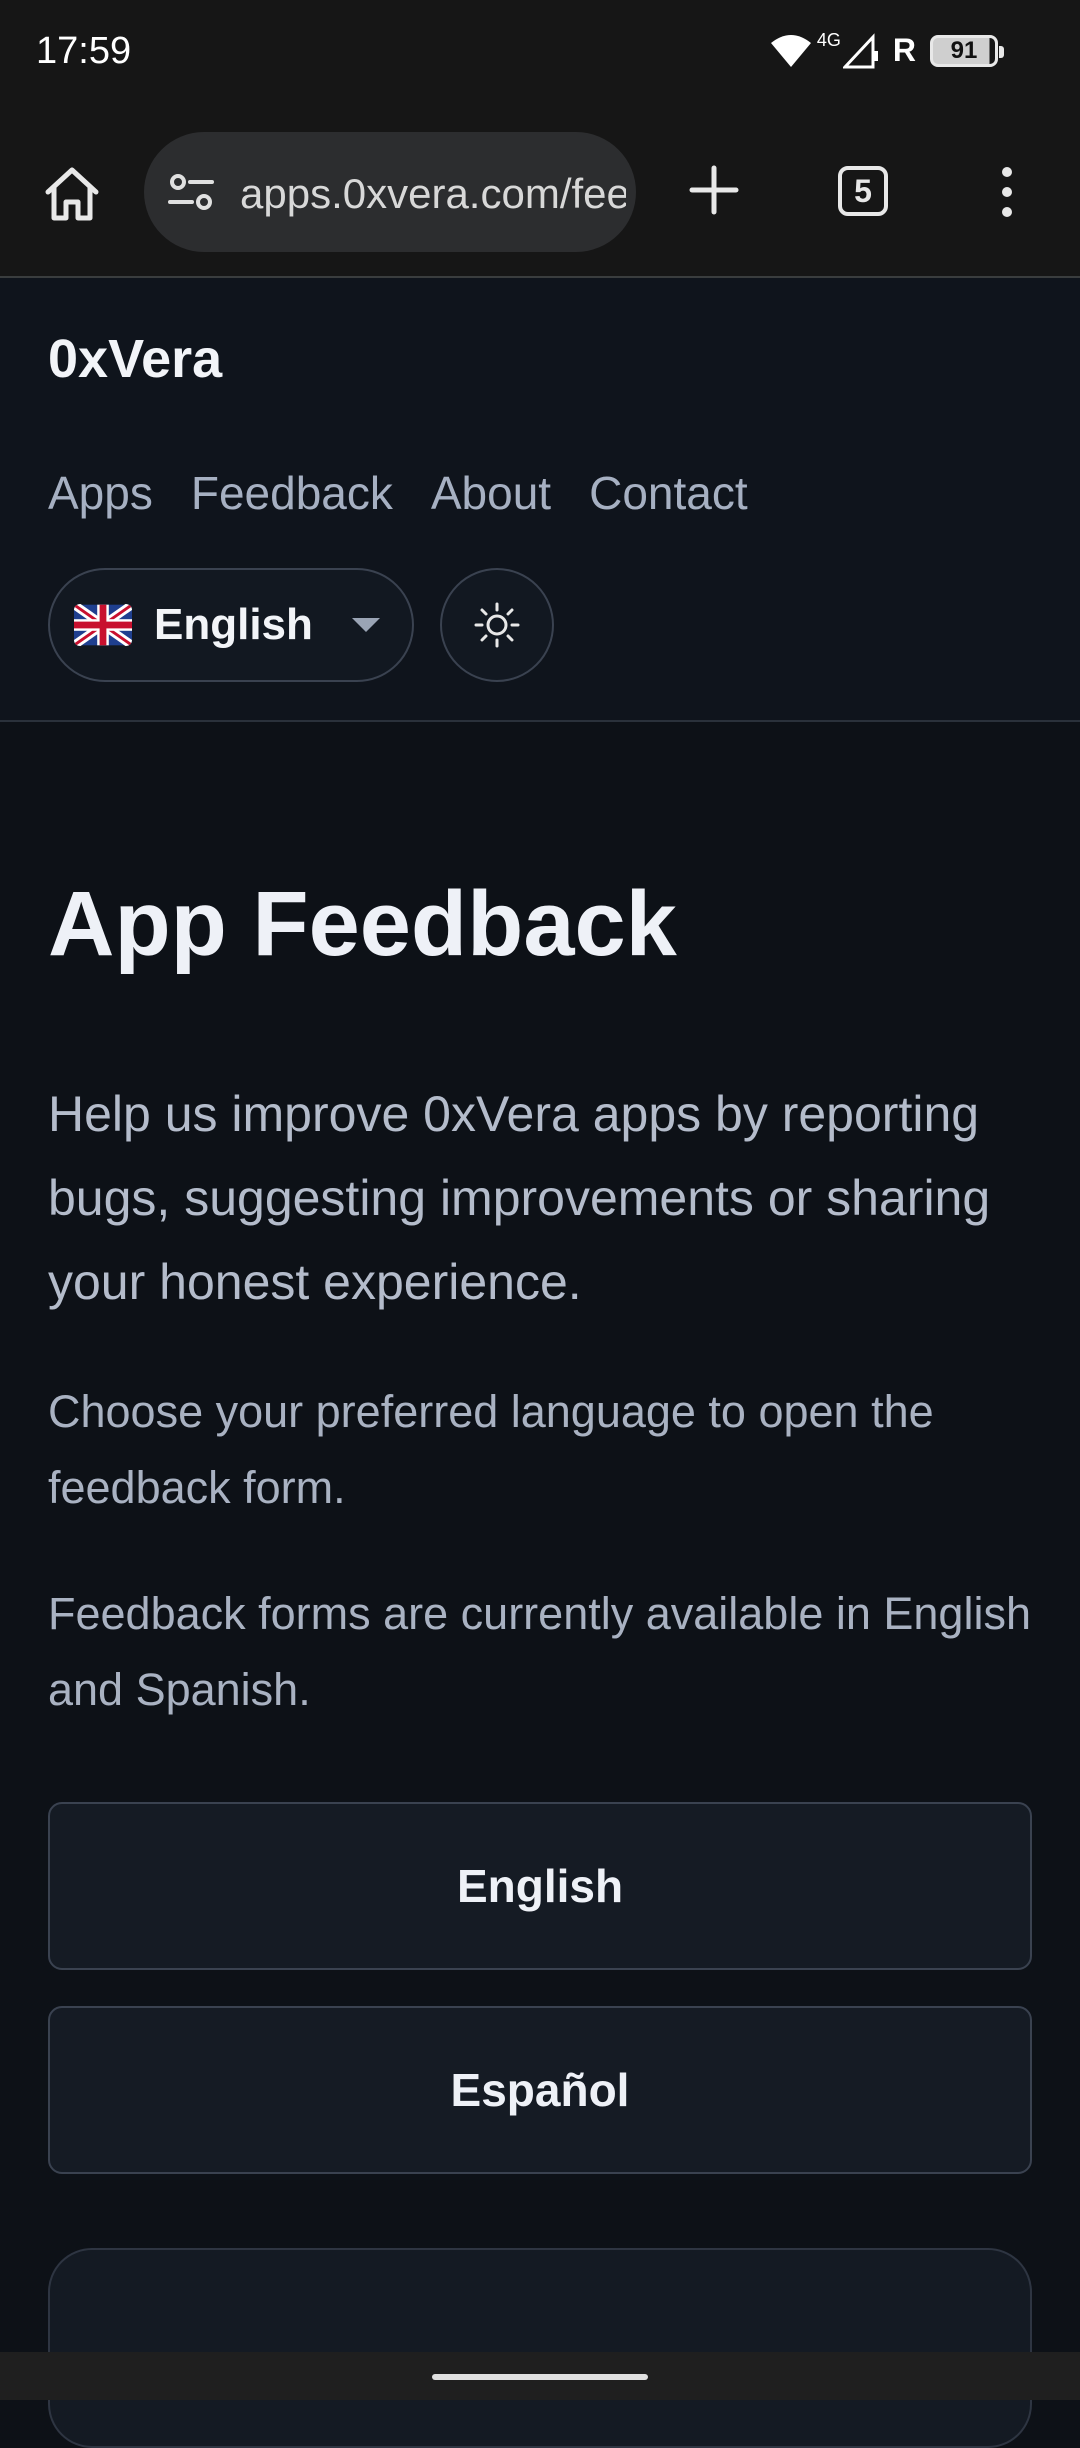 Image resolution: width=1080 pixels, height=2448 pixels. What do you see at coordinates (292, 493) in the screenshot?
I see `nav-feedback: Feedback` at bounding box center [292, 493].